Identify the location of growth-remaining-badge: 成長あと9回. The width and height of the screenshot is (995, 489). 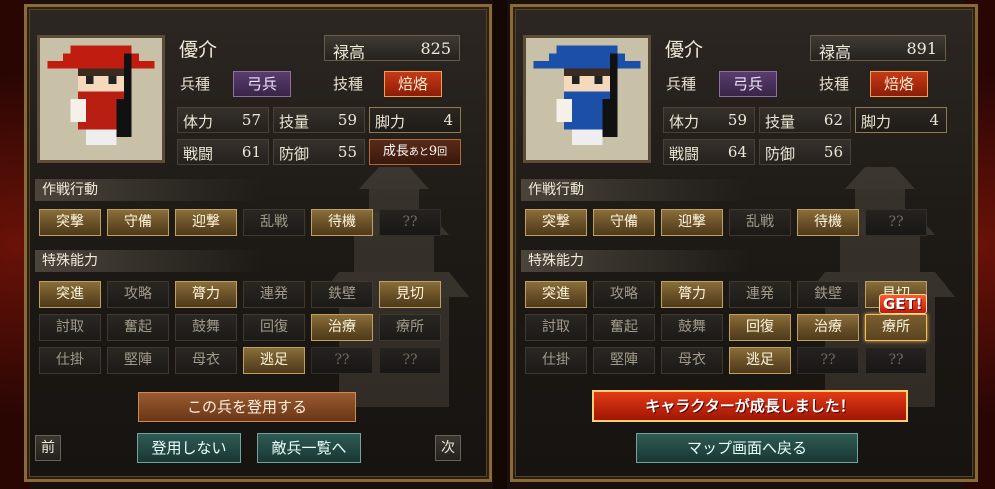
(415, 152).